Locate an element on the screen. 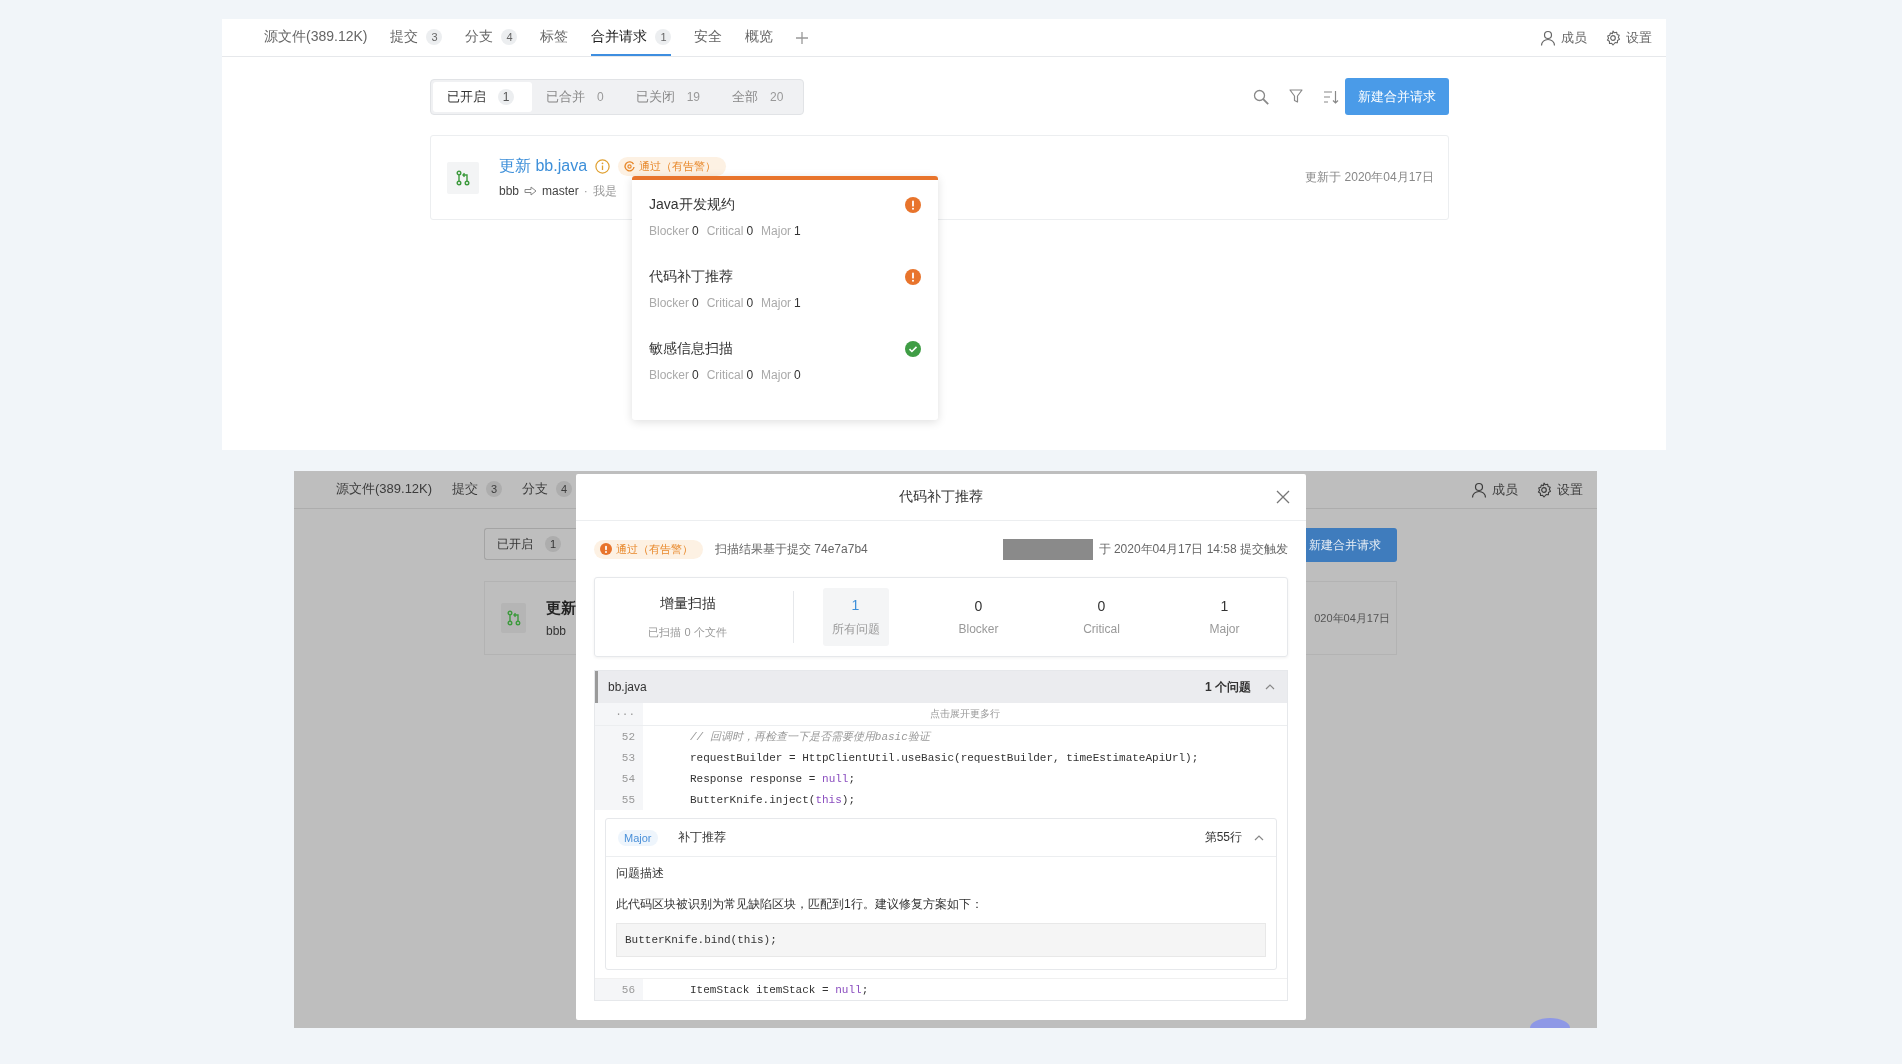 Image resolution: width=1902 pixels, height=1064 pixels. status-badge: 通过（有告警） is located at coordinates (648, 549).